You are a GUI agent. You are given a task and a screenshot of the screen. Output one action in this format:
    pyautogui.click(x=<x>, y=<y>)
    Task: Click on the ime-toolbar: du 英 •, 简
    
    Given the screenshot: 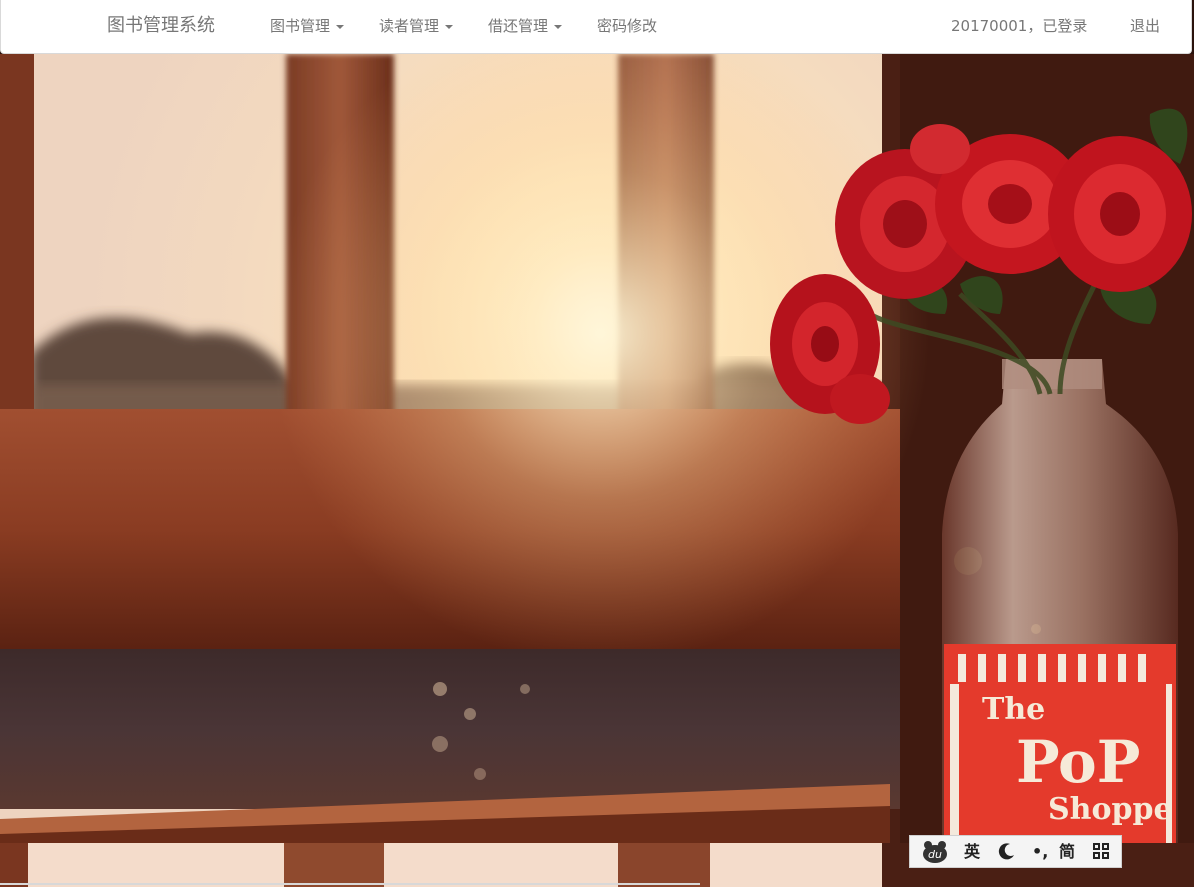 What is the action you would take?
    pyautogui.click(x=1015, y=851)
    